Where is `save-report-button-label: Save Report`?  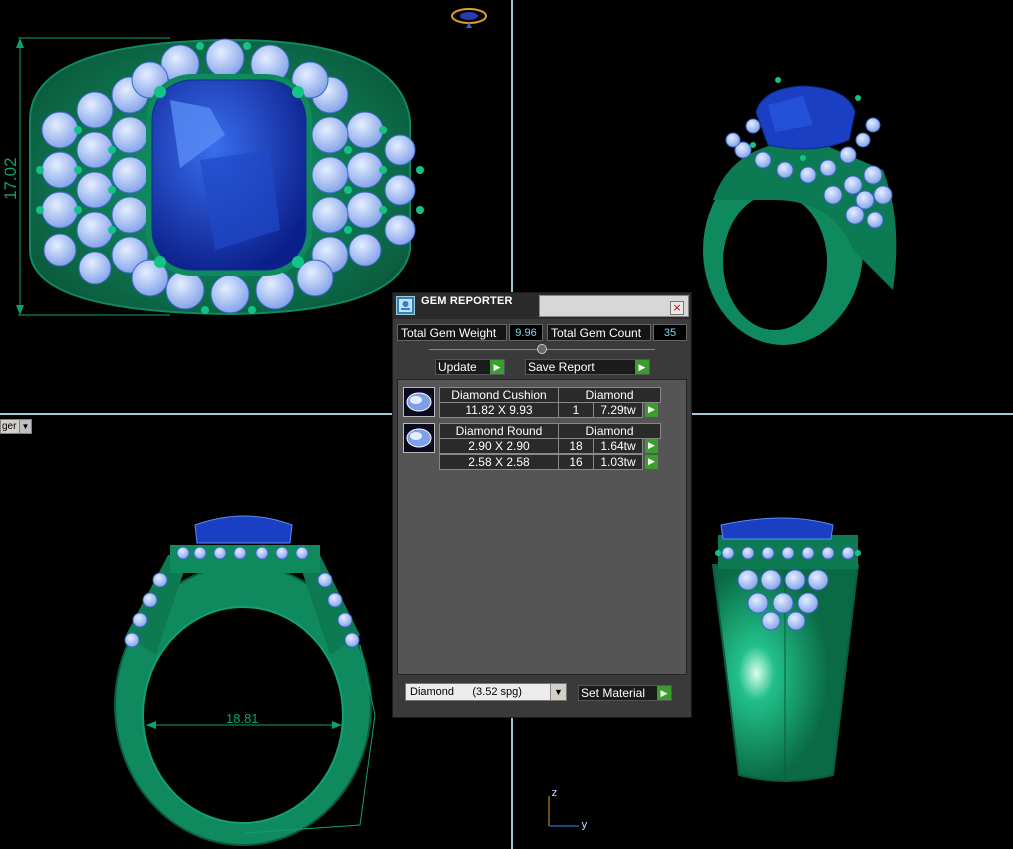 save-report-button-label: Save Report is located at coordinates (561, 367).